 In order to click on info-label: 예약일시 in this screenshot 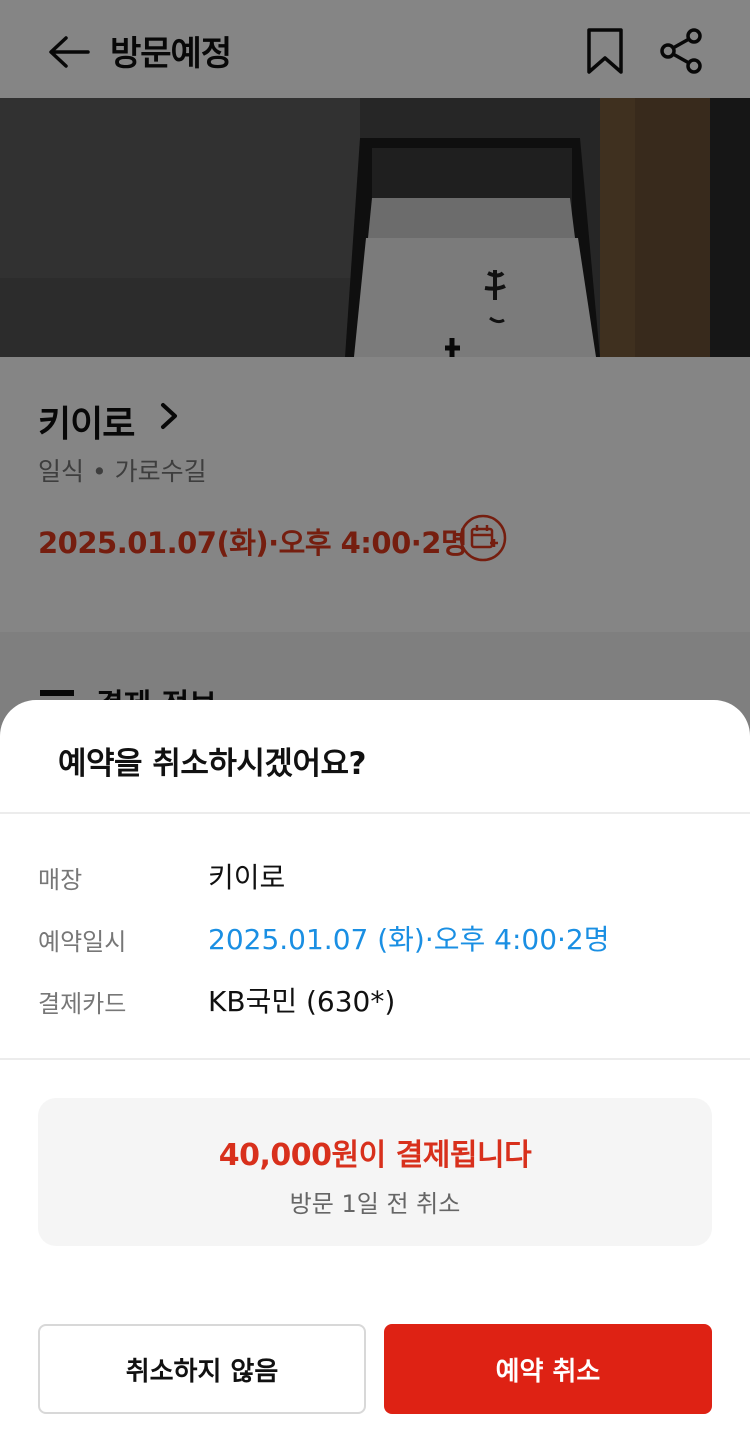, I will do `click(82, 942)`.